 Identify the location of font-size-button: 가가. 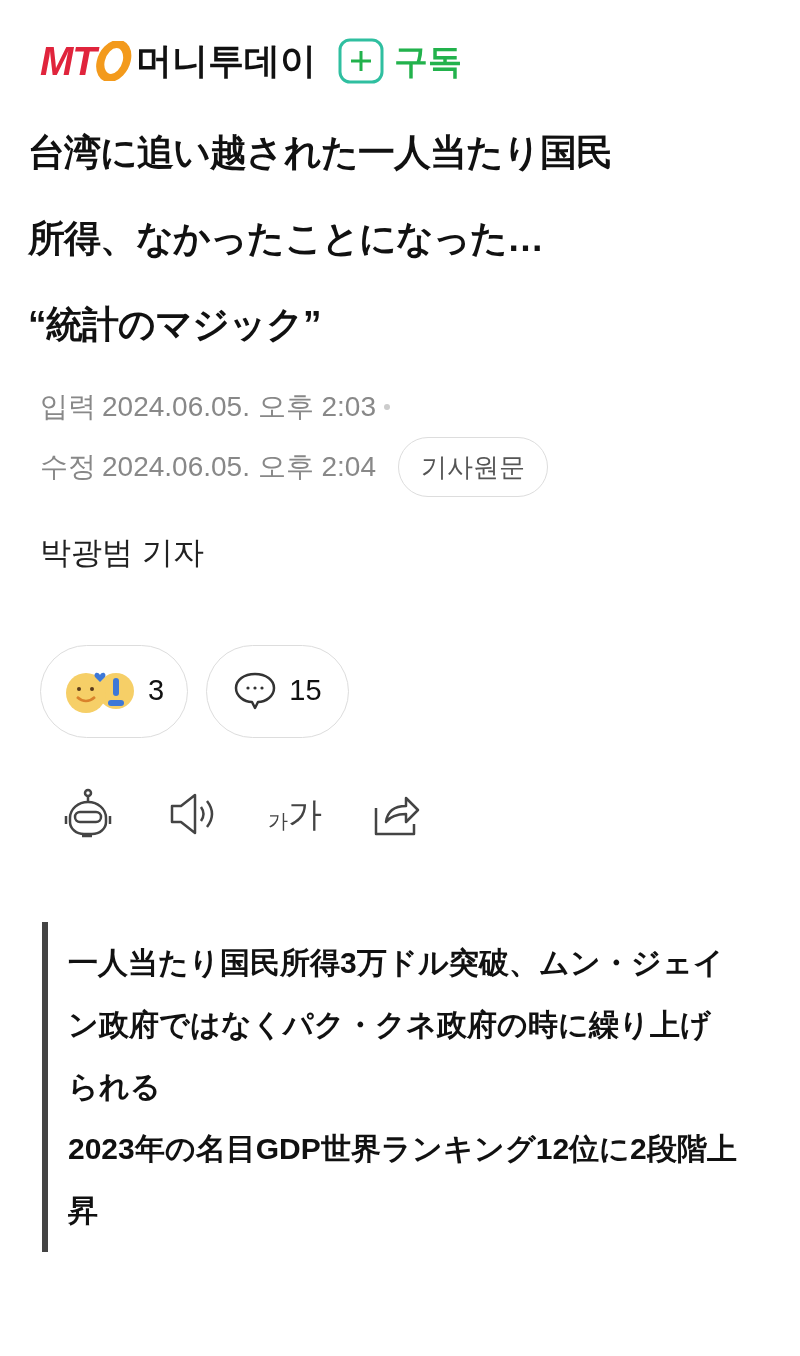
(295, 813).